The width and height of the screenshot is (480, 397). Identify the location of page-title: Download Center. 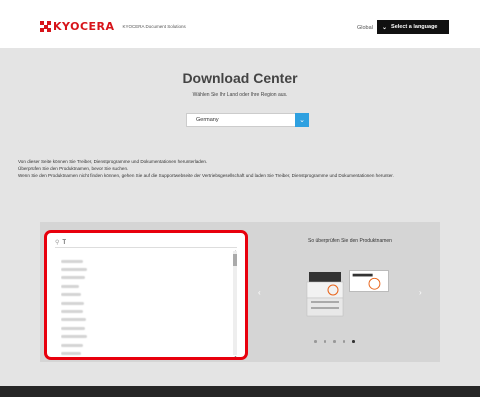
(240, 78).